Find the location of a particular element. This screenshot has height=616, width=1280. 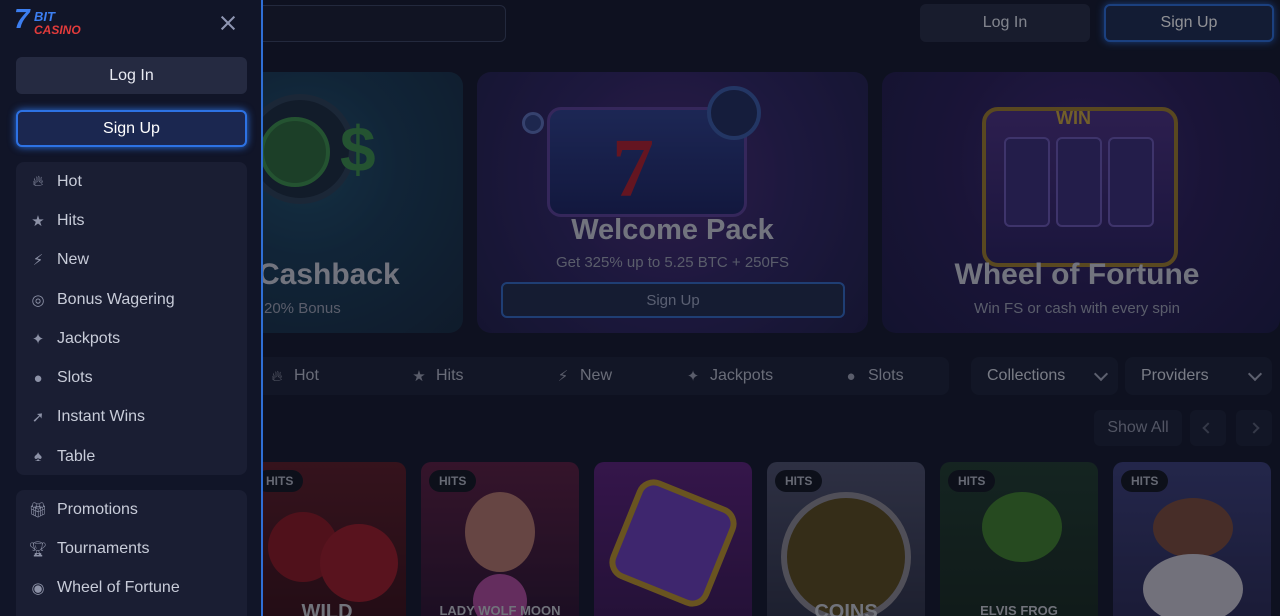

sidebar-item-tournaments: 🏆︎ Tournaments is located at coordinates (131, 548).